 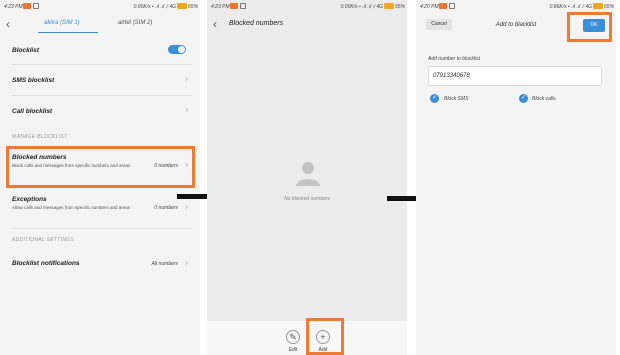 What do you see at coordinates (293, 337) in the screenshot?
I see `edit-icon: ✎` at bounding box center [293, 337].